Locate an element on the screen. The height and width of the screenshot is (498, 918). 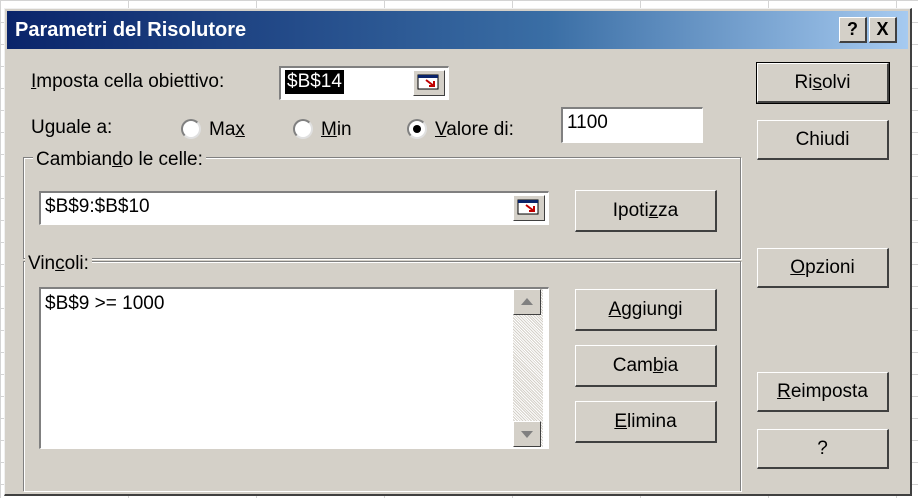
help-title-button: ? is located at coordinates (853, 30).